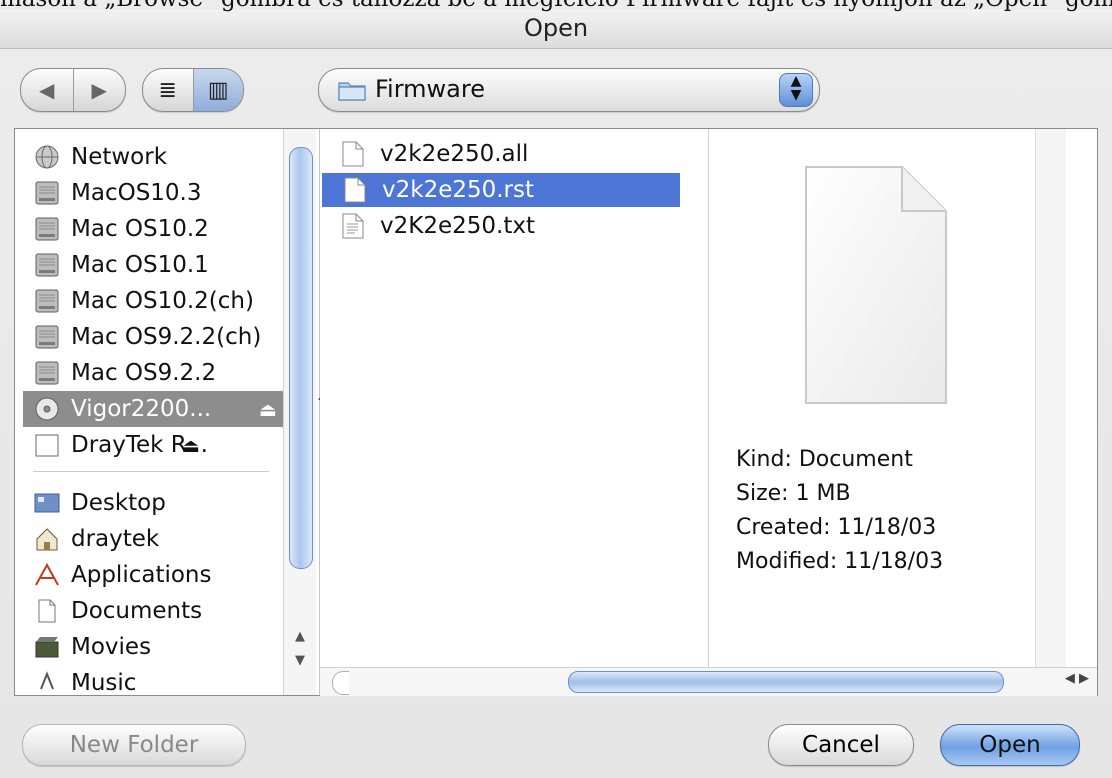 The height and width of the screenshot is (778, 1112). I want to click on sidebar-item-mac-os10-2: Mac OS10.2, so click(121, 229).